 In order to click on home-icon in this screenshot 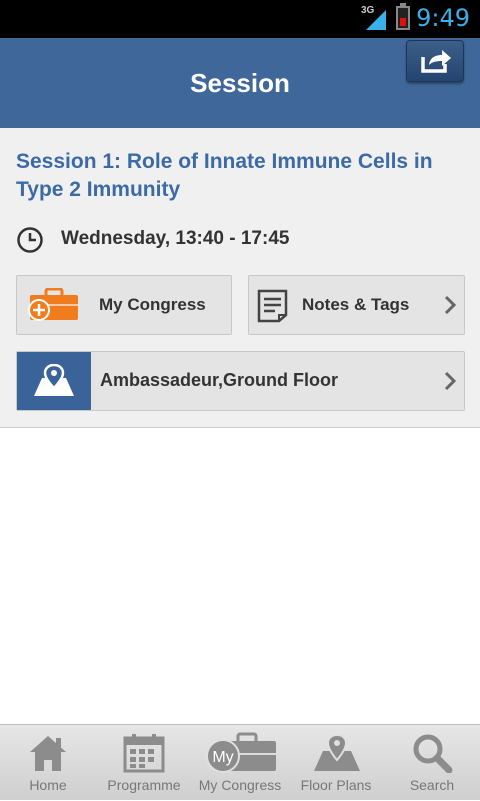, I will do `click(48, 753)`.